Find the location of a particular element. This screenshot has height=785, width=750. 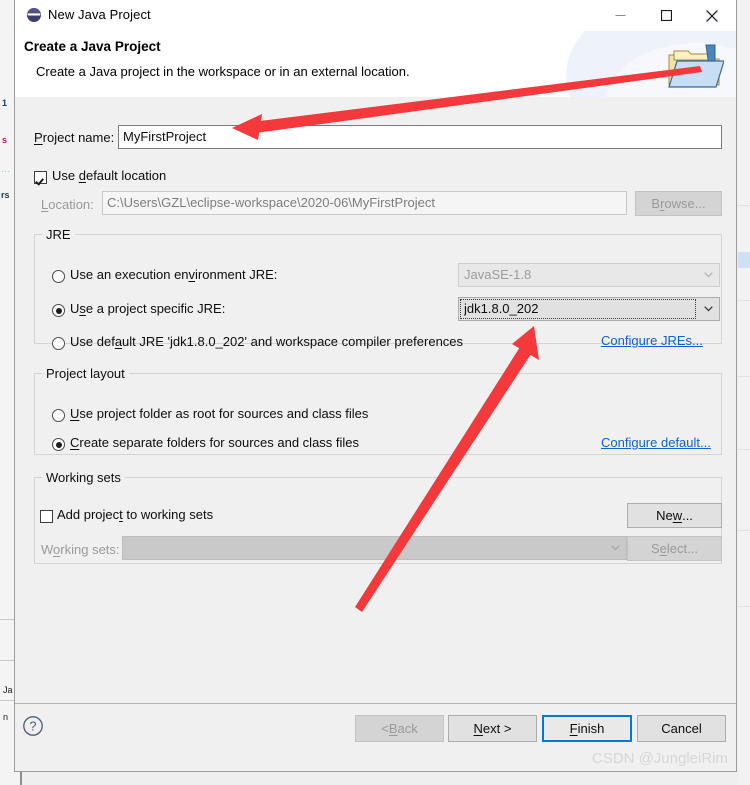

add-project-to-working-sets-checkbox is located at coordinates (46, 516).